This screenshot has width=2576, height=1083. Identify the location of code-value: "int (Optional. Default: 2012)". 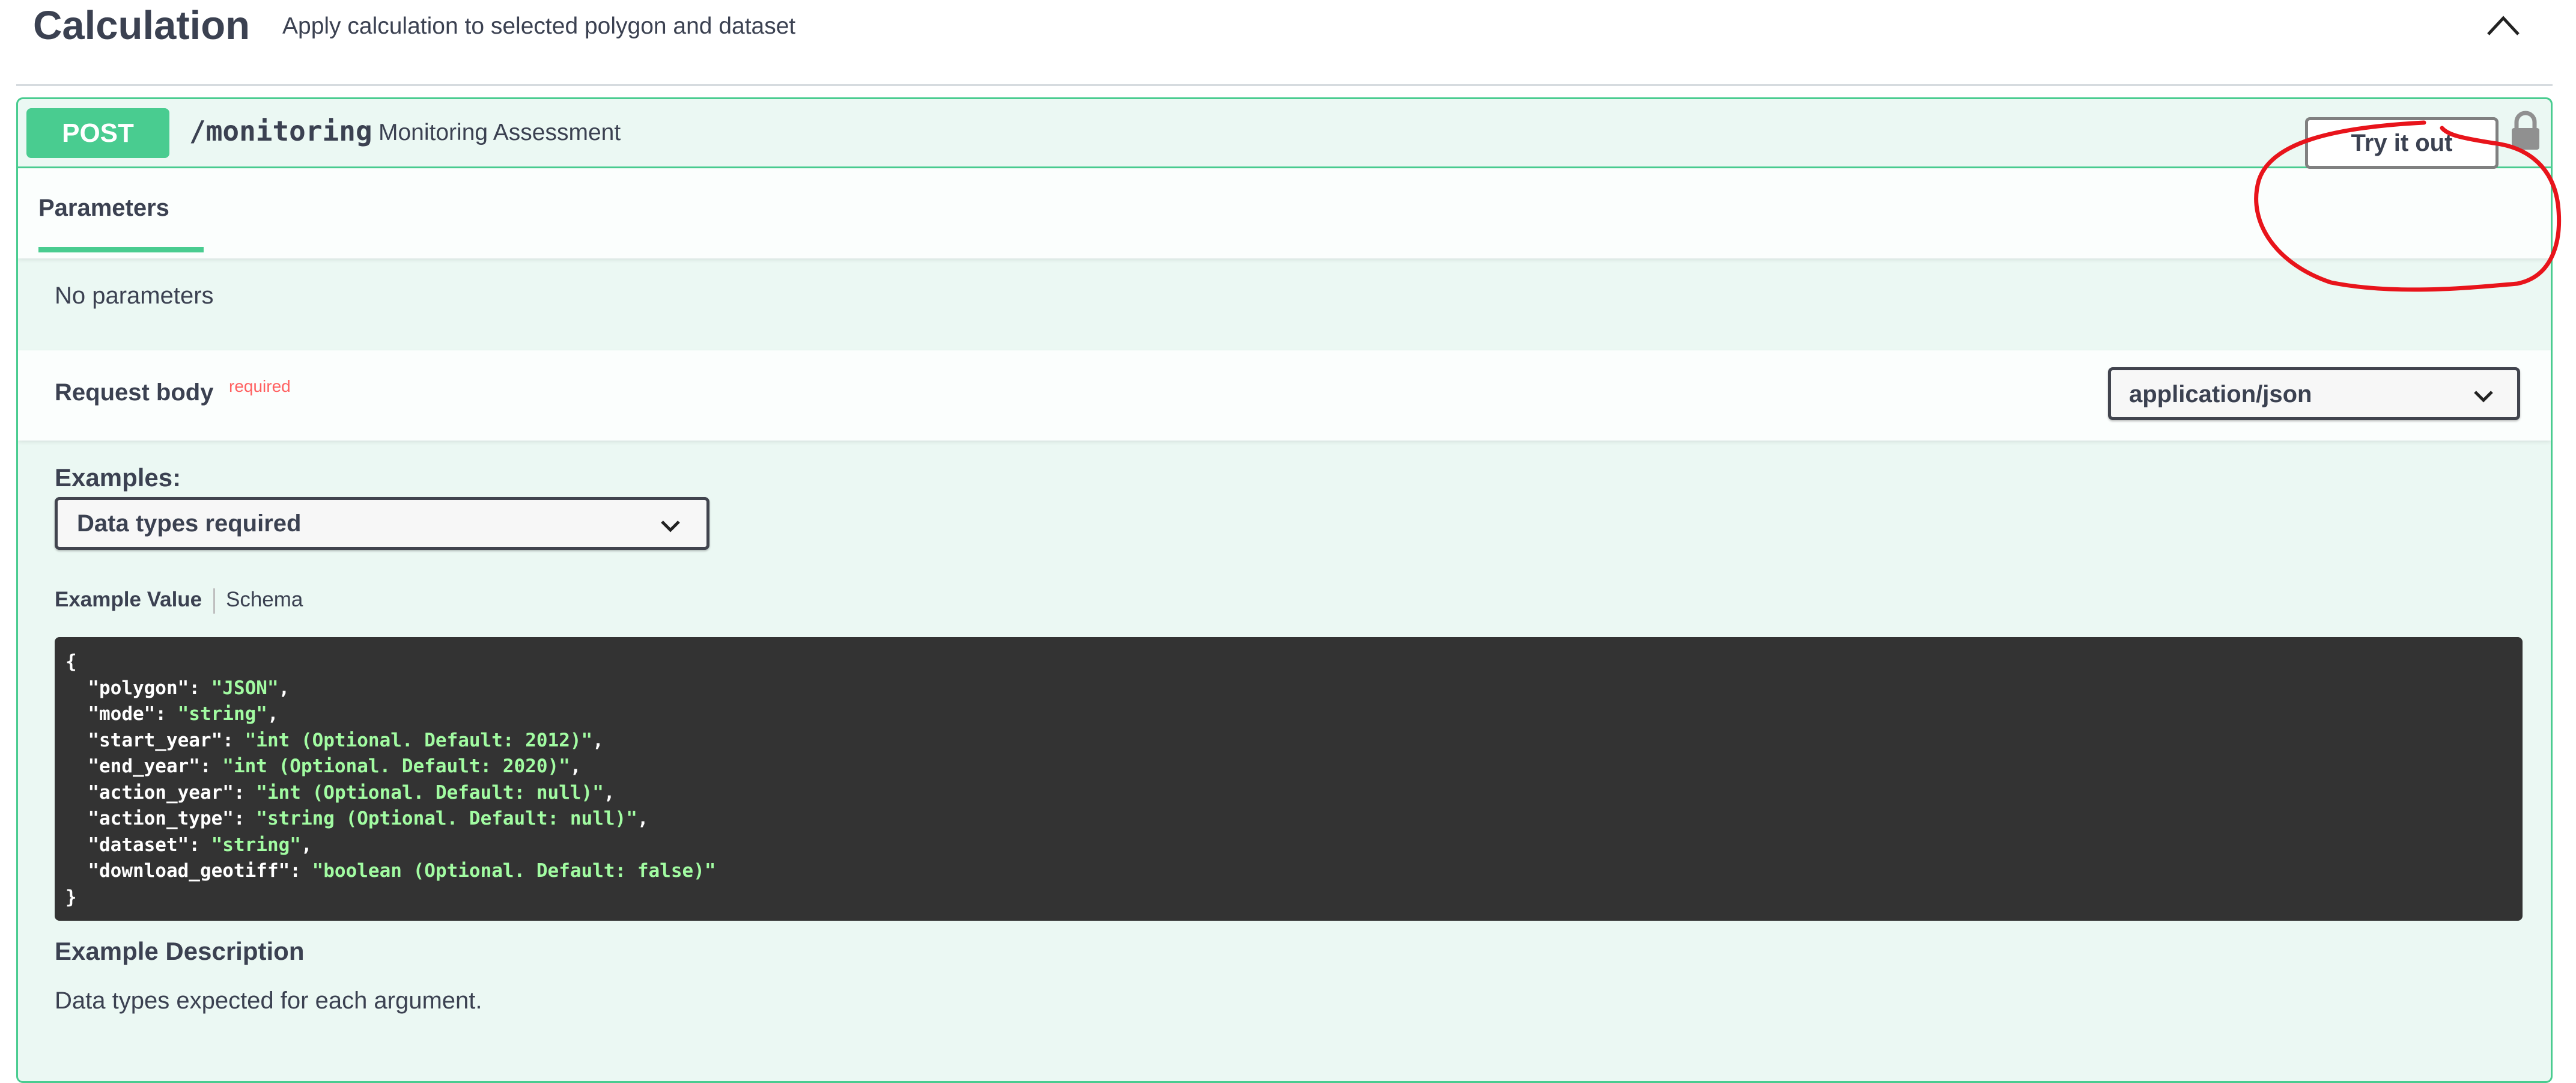
(419, 740).